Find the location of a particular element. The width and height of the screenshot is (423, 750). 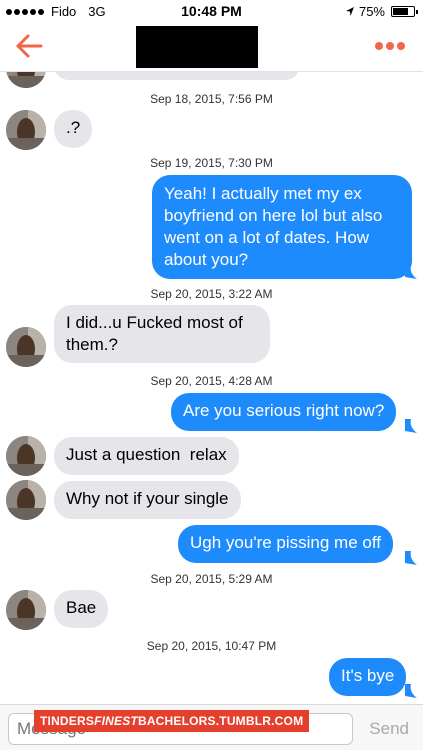

message-bubble-incoming: Why not if your single is located at coordinates (147, 500).